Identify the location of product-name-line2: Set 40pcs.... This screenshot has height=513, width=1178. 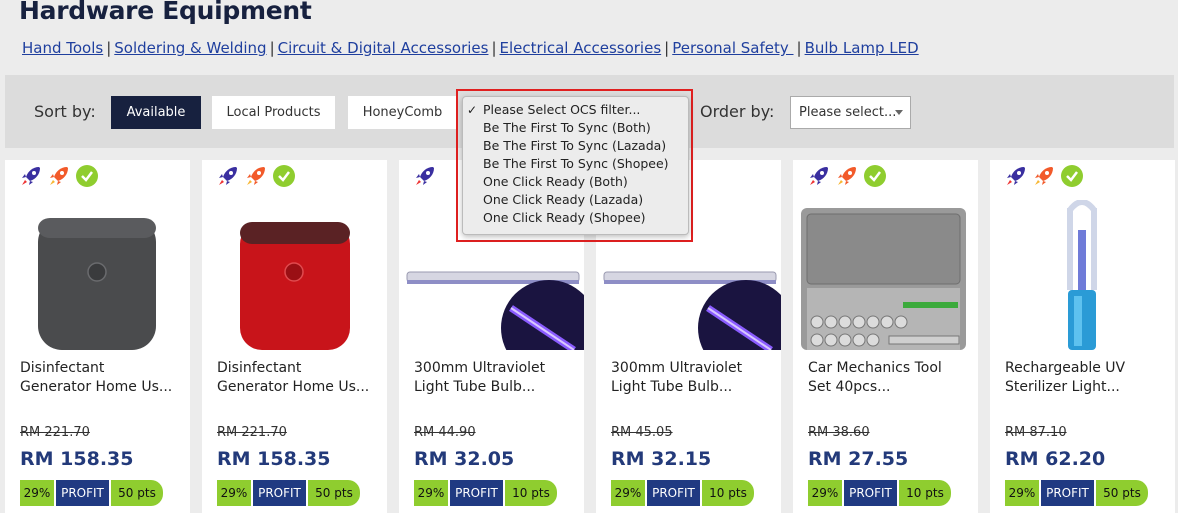
(849, 387).